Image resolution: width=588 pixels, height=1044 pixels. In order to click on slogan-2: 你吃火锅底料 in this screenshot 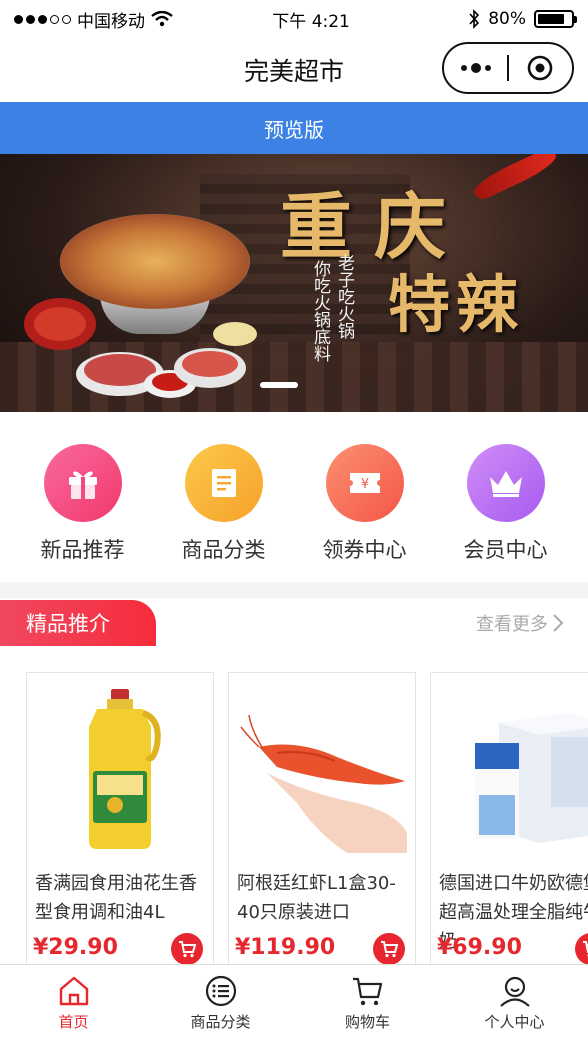, I will do `click(320, 311)`.